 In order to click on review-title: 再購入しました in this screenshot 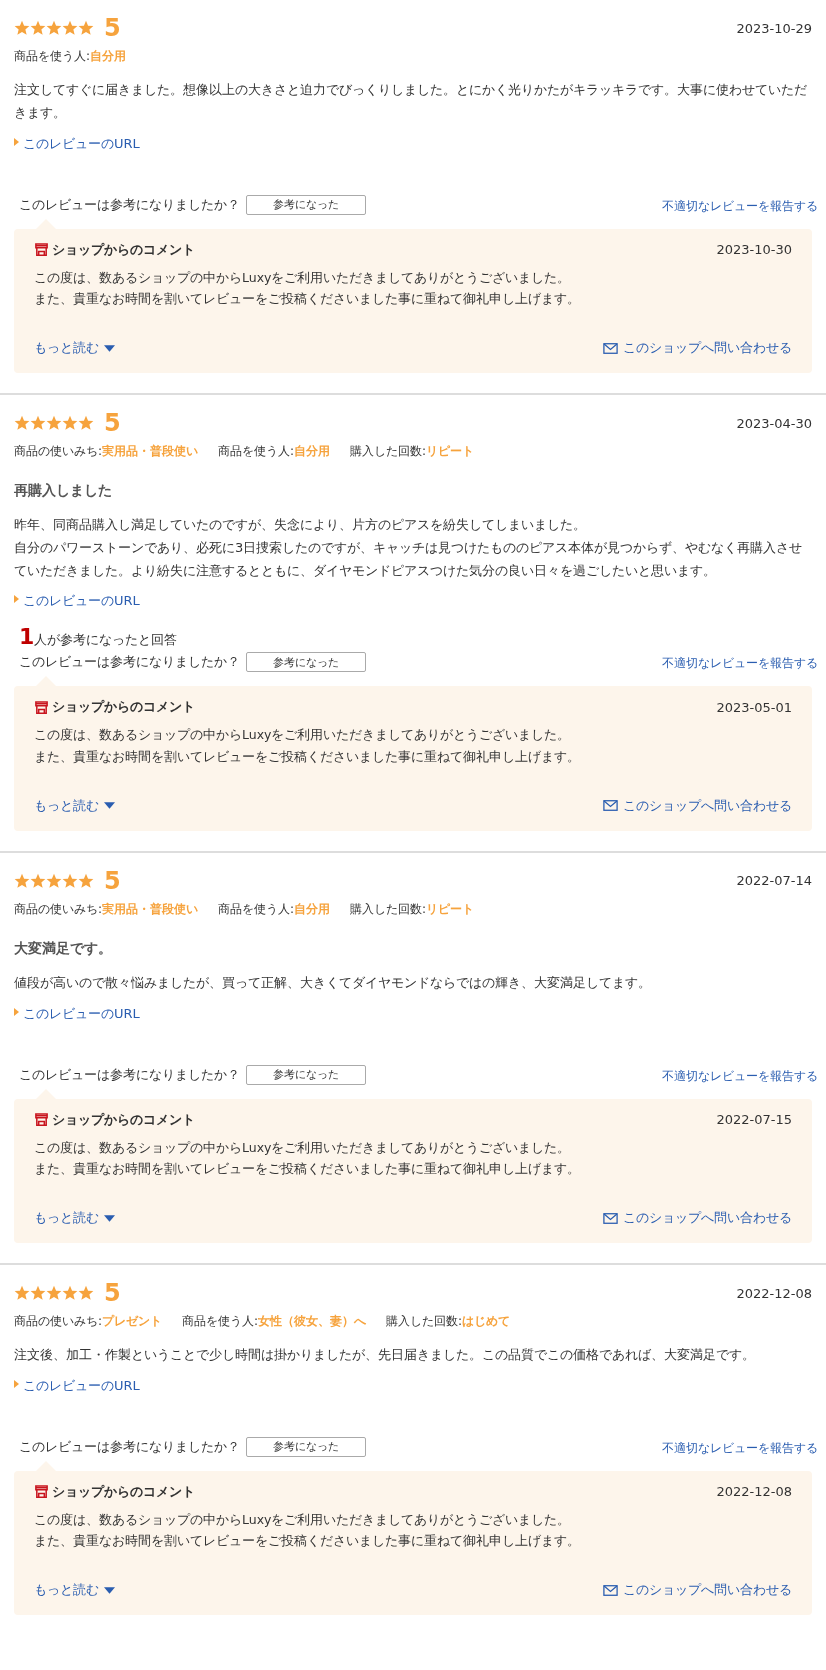, I will do `click(63, 491)`.